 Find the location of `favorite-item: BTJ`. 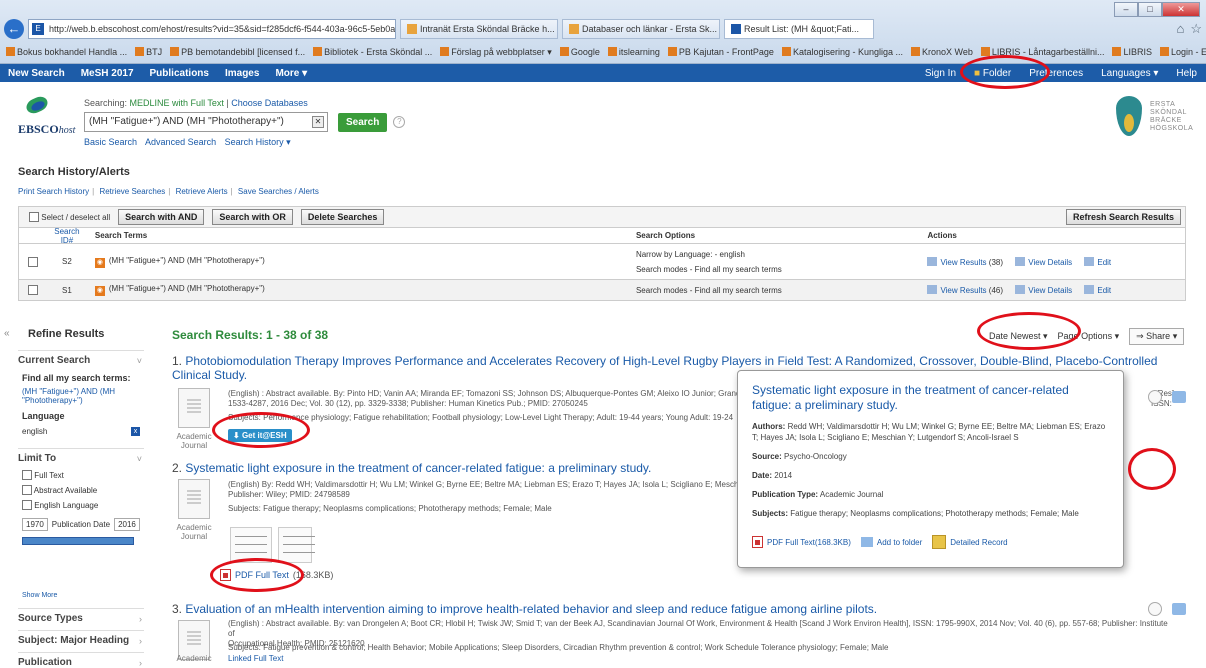

favorite-item: BTJ is located at coordinates (148, 52).